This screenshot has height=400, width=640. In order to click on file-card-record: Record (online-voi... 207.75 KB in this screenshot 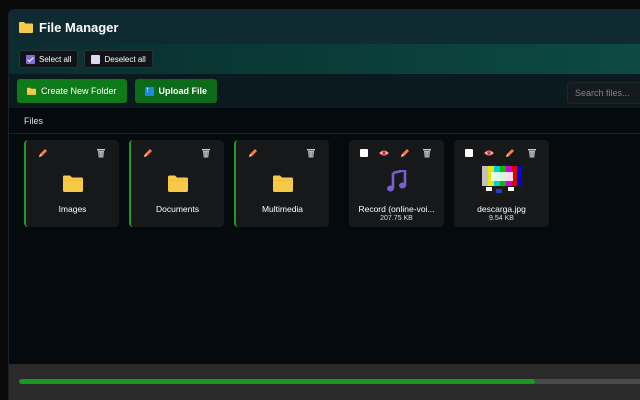, I will do `click(396, 183)`.